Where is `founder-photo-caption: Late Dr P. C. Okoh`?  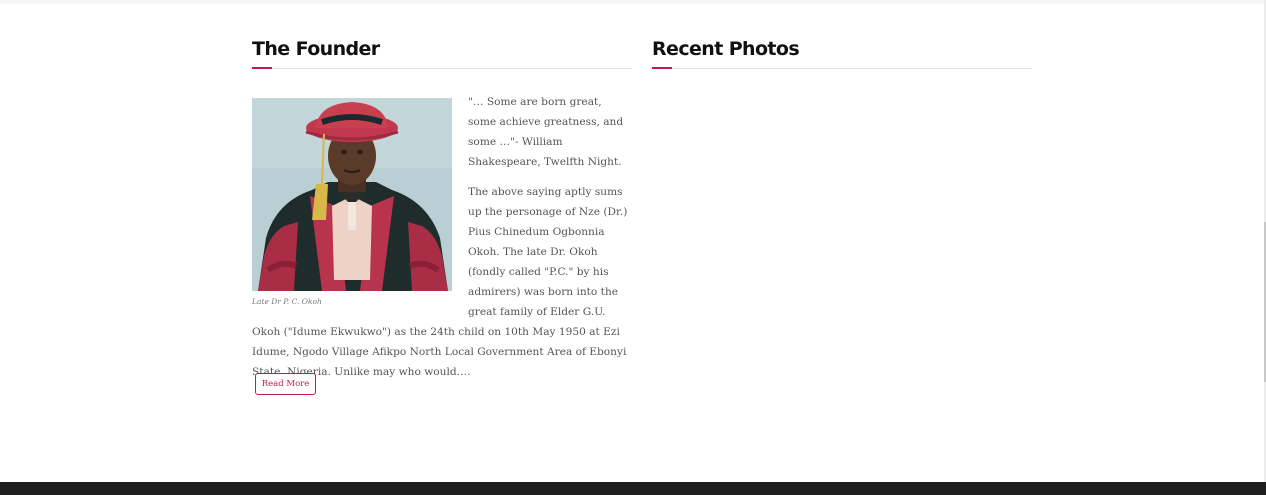
founder-photo-caption: Late Dr P. C. Okoh is located at coordinates (287, 301).